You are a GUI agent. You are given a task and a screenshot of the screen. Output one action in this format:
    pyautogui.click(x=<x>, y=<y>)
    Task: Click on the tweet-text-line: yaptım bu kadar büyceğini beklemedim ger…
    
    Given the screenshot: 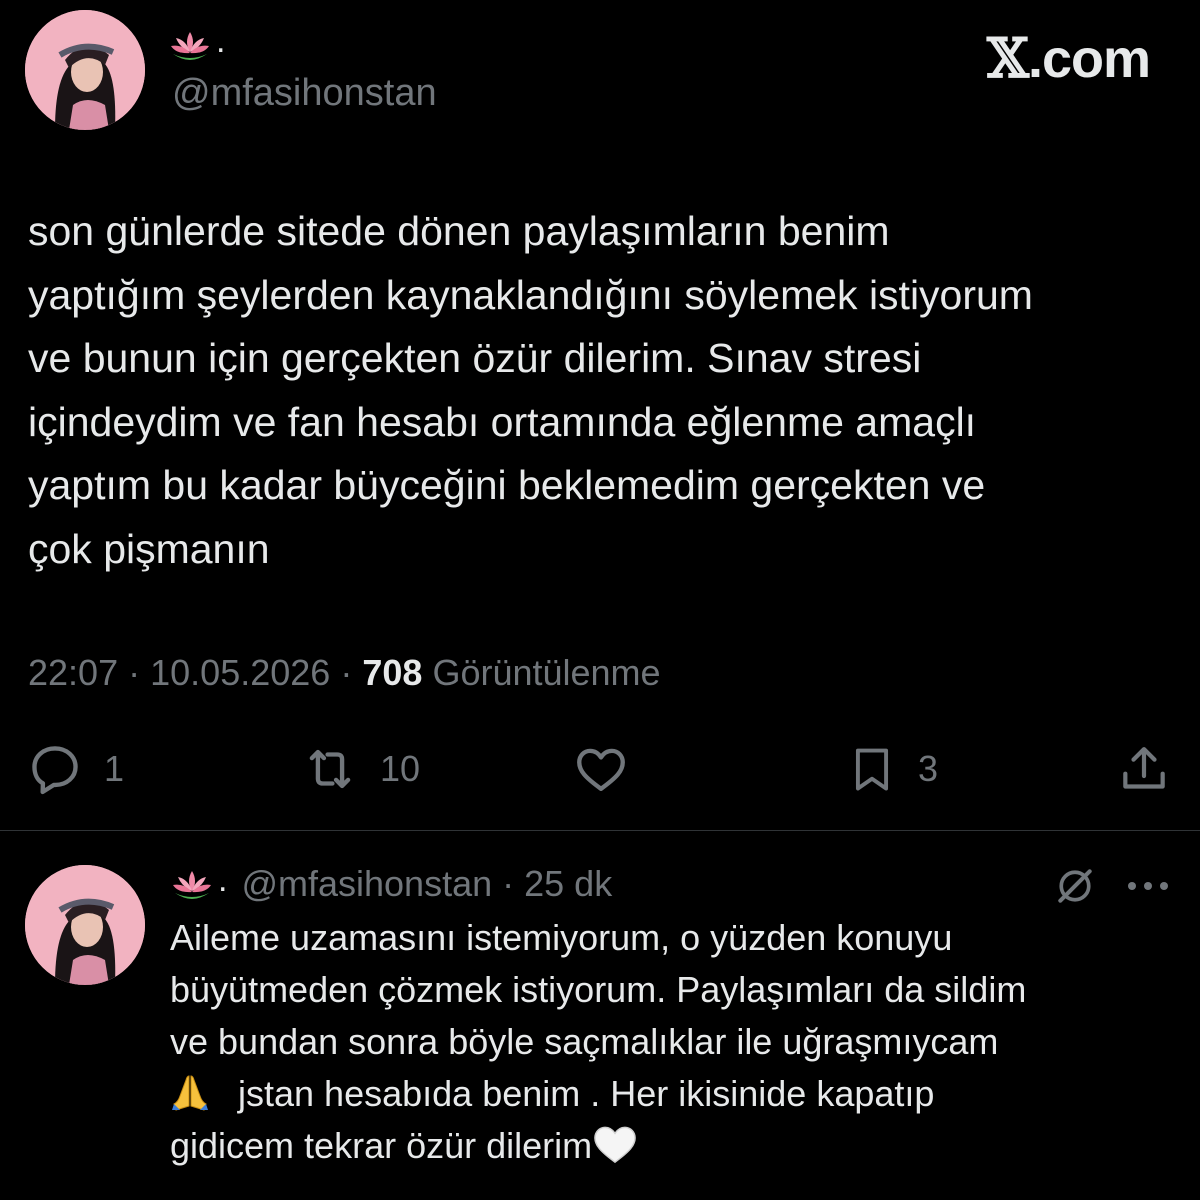 What is the action you would take?
    pyautogui.click(x=507, y=485)
    